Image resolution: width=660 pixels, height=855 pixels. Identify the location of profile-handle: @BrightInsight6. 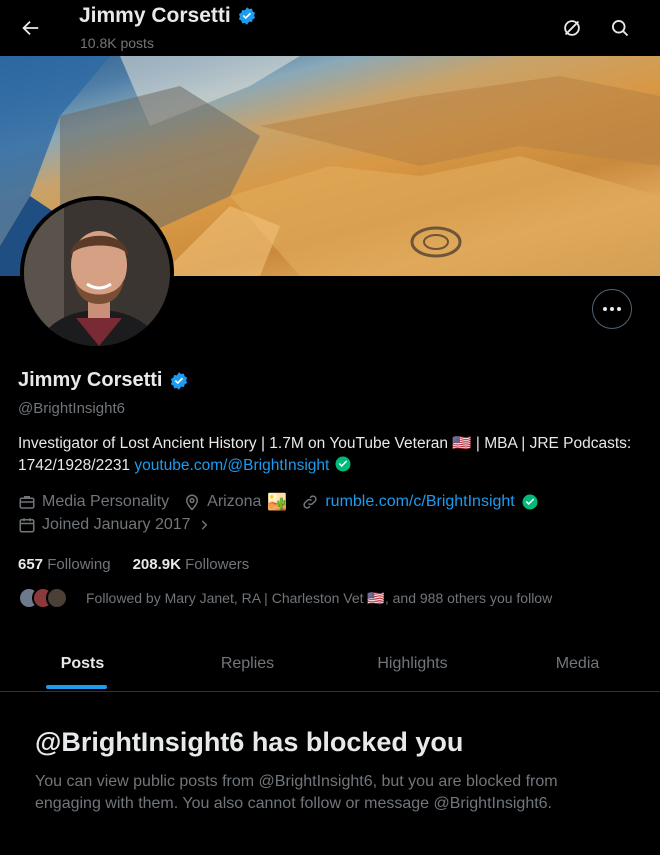
(71, 408).